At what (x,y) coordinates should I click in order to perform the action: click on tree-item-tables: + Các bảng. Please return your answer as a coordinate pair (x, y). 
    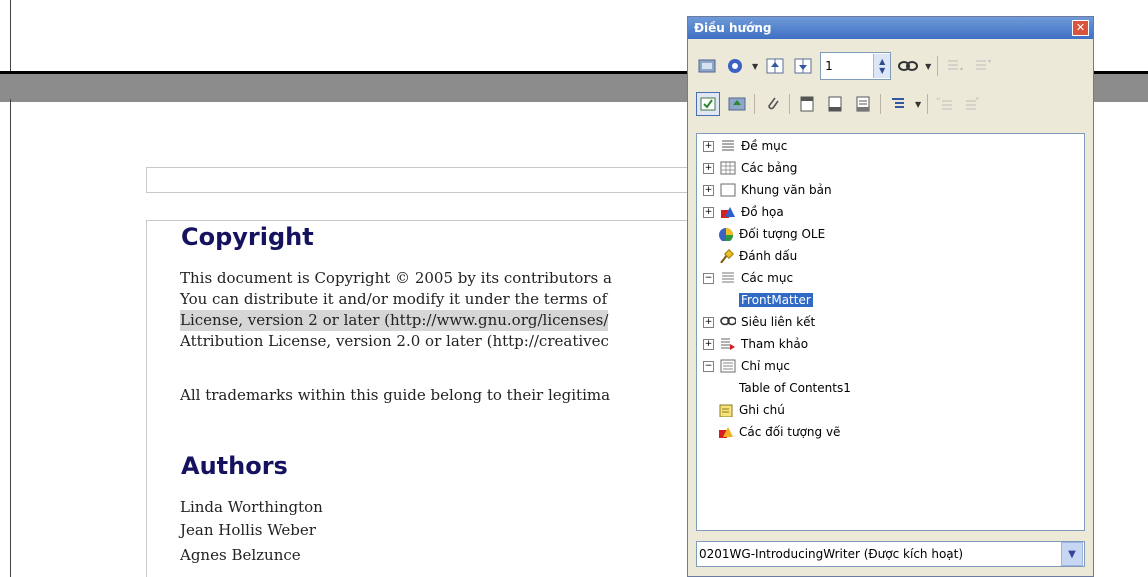
    Looking at the image, I should click on (750, 168).